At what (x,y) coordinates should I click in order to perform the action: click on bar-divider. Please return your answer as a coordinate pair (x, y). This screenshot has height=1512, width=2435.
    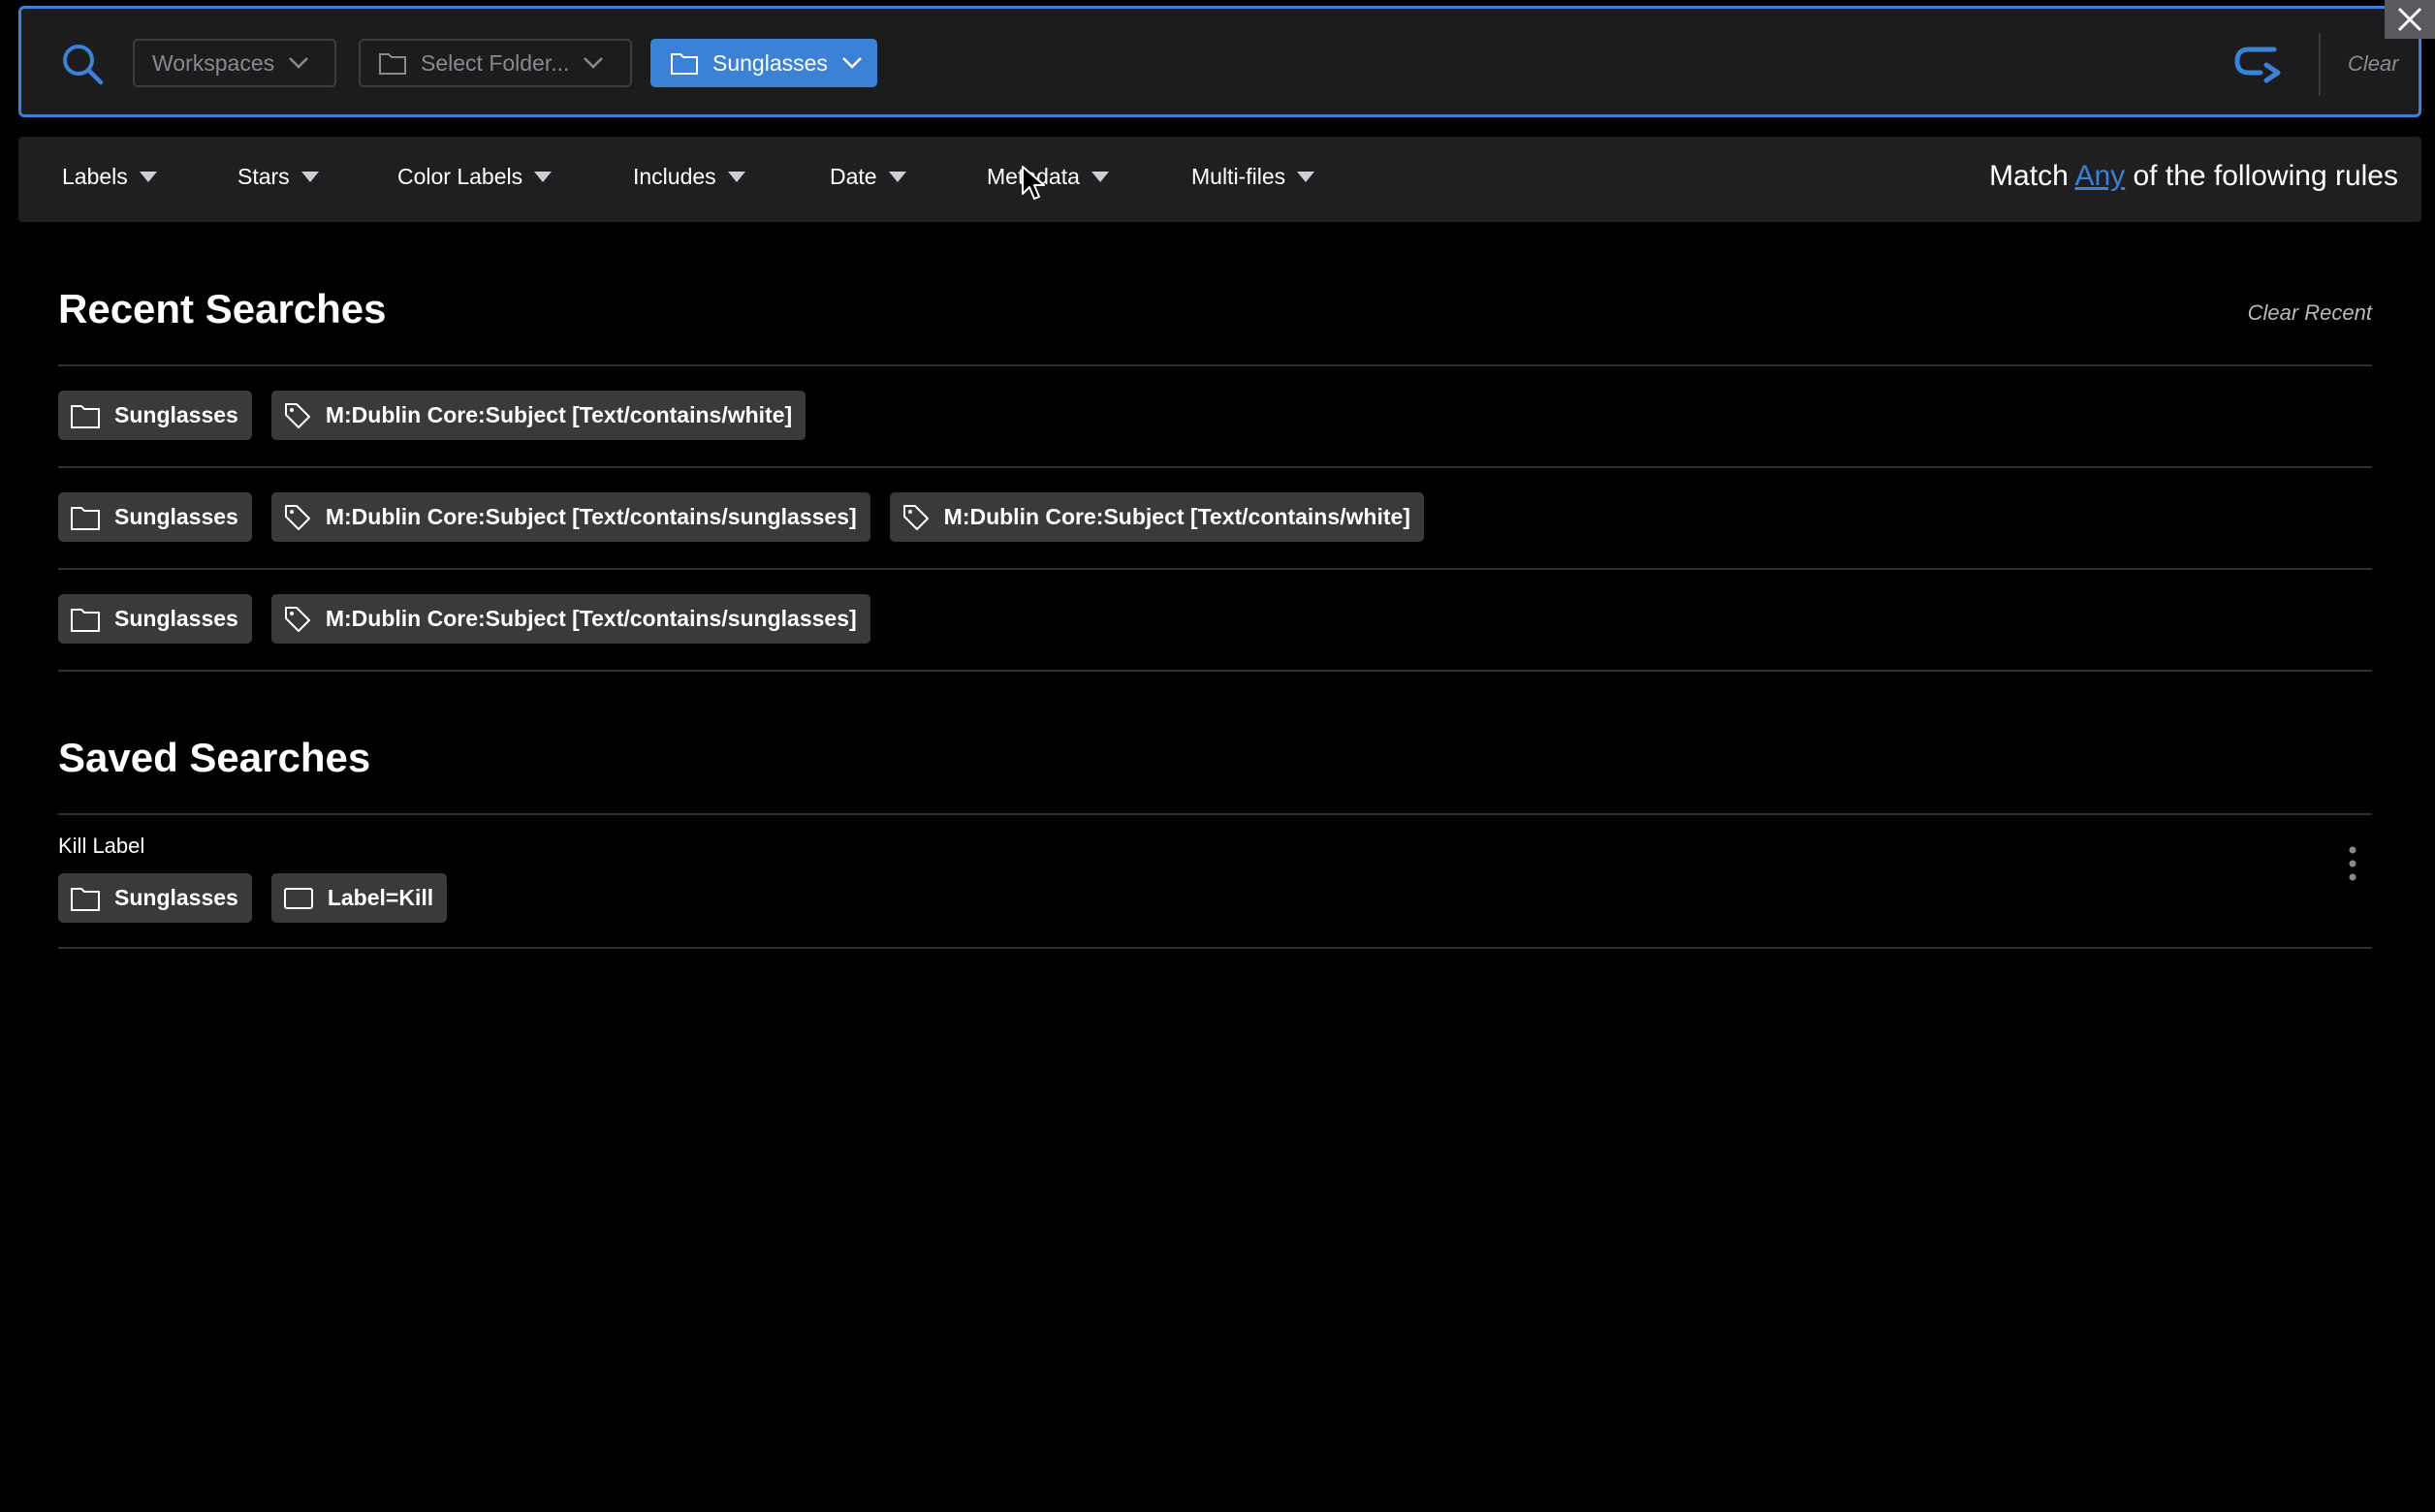
    Looking at the image, I should click on (2320, 64).